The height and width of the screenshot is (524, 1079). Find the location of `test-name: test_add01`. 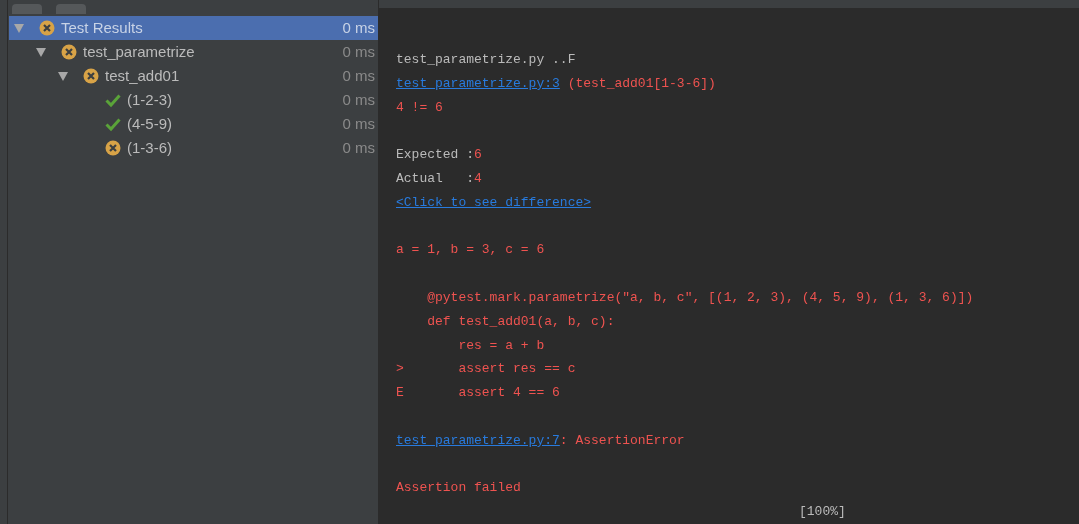

test-name: test_add01 is located at coordinates (143, 75).